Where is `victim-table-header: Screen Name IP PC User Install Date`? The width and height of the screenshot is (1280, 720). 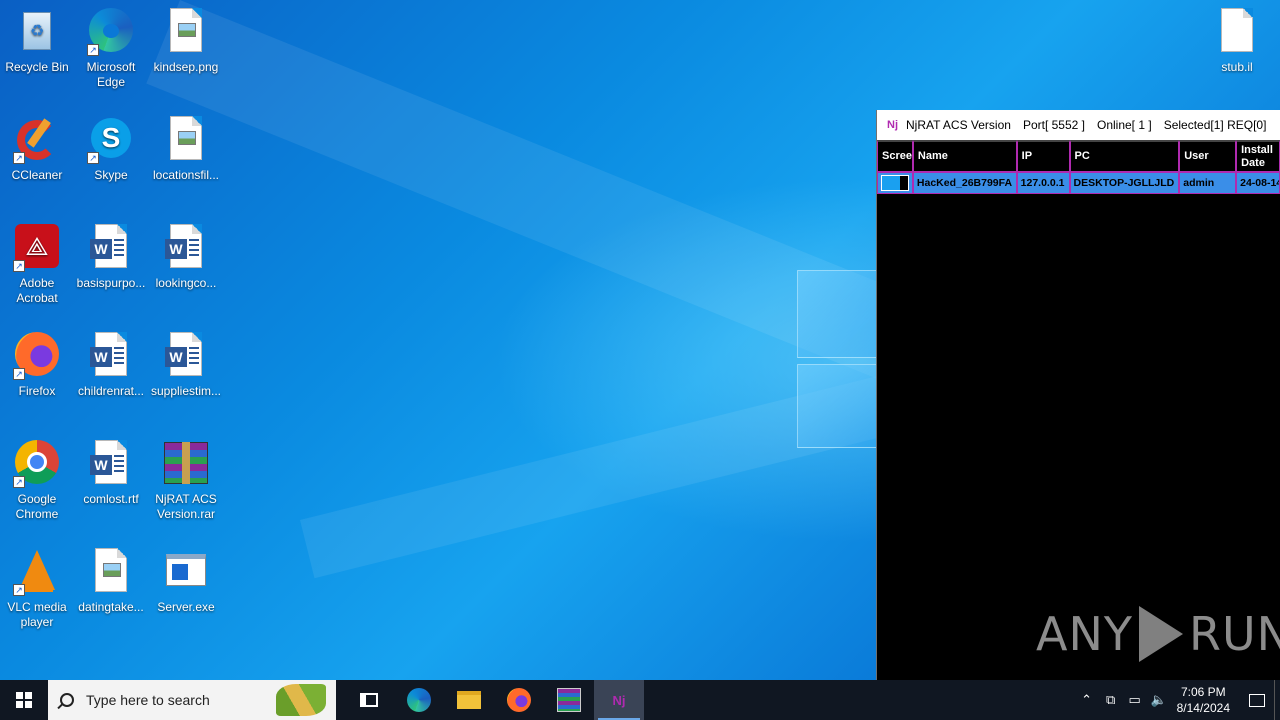
victim-table-header: Screen Name IP PC User Install Date is located at coordinates (1078, 156).